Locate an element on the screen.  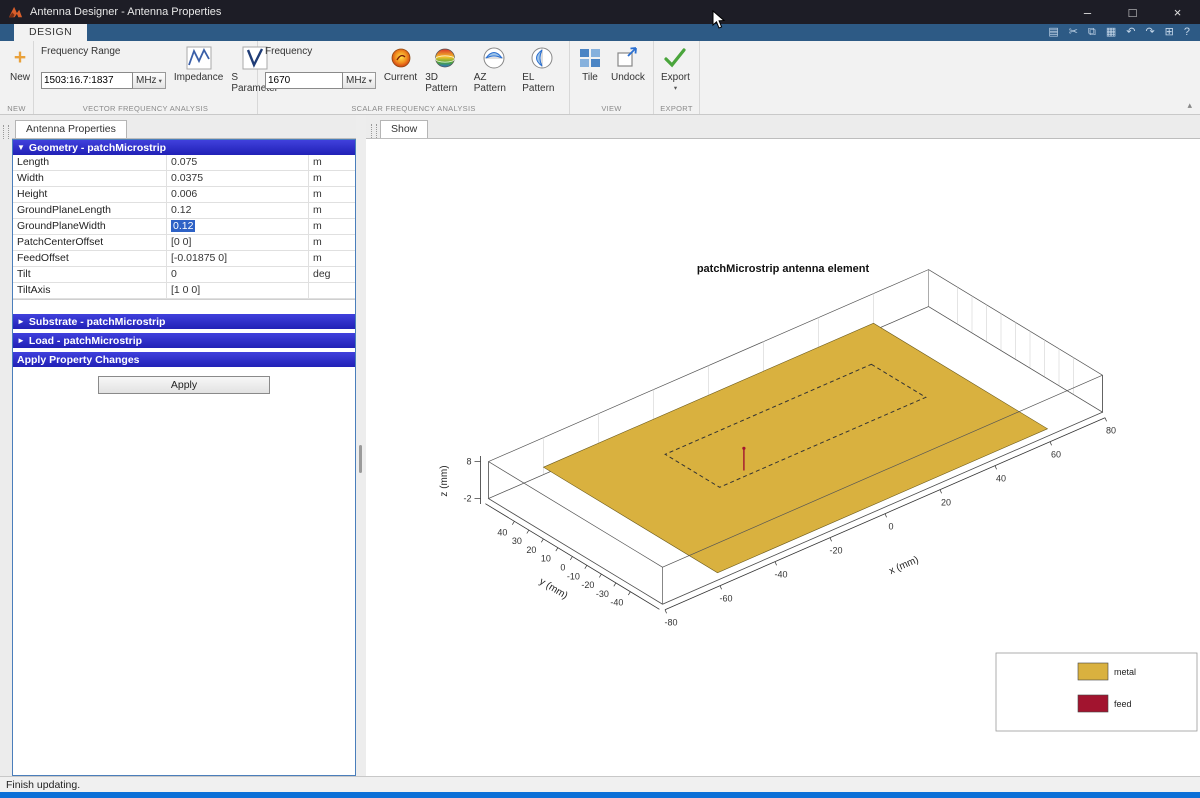
feed-dot is located at coordinates (744, 448).